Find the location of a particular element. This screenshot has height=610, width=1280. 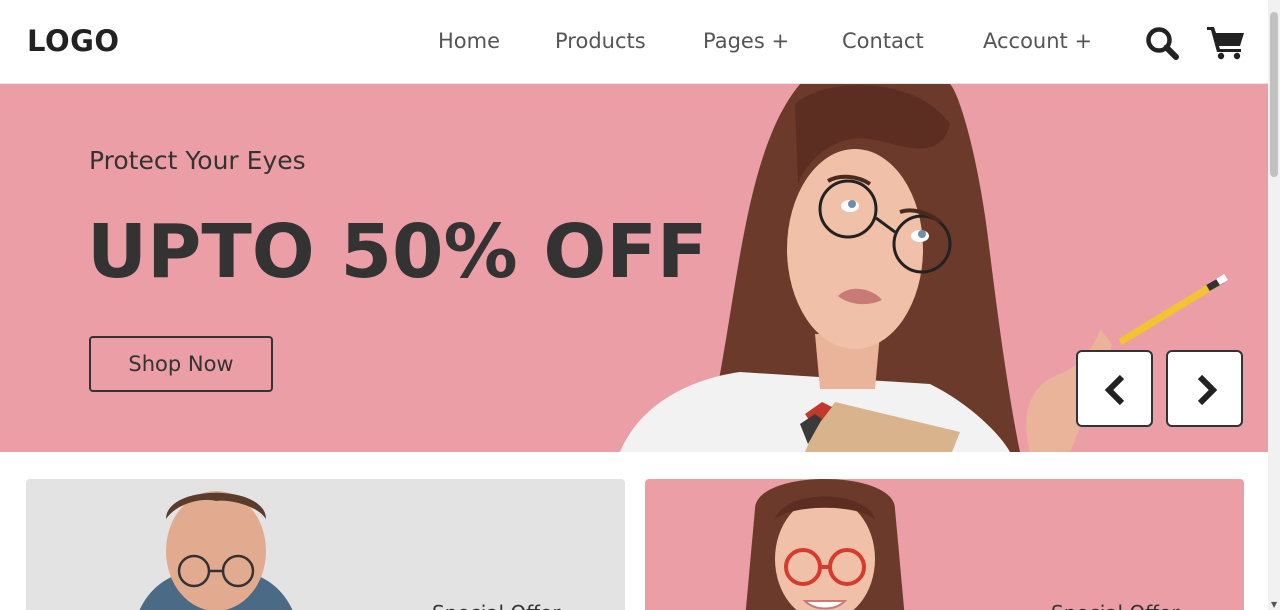

nav-products: Products is located at coordinates (600, 41).